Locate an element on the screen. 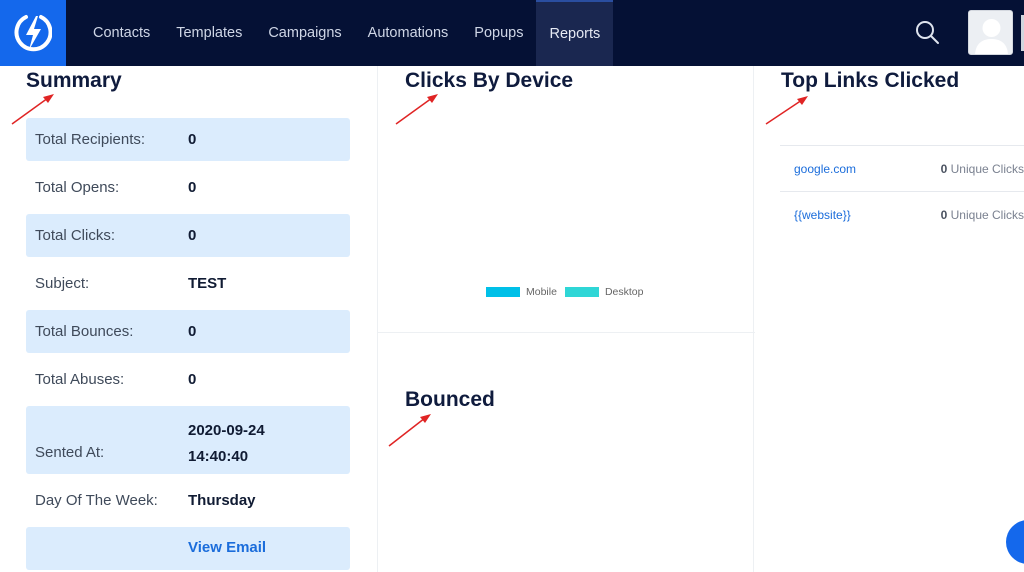 Image resolution: width=1024 pixels, height=572 pixels. section-divider is located at coordinates (566, 332).